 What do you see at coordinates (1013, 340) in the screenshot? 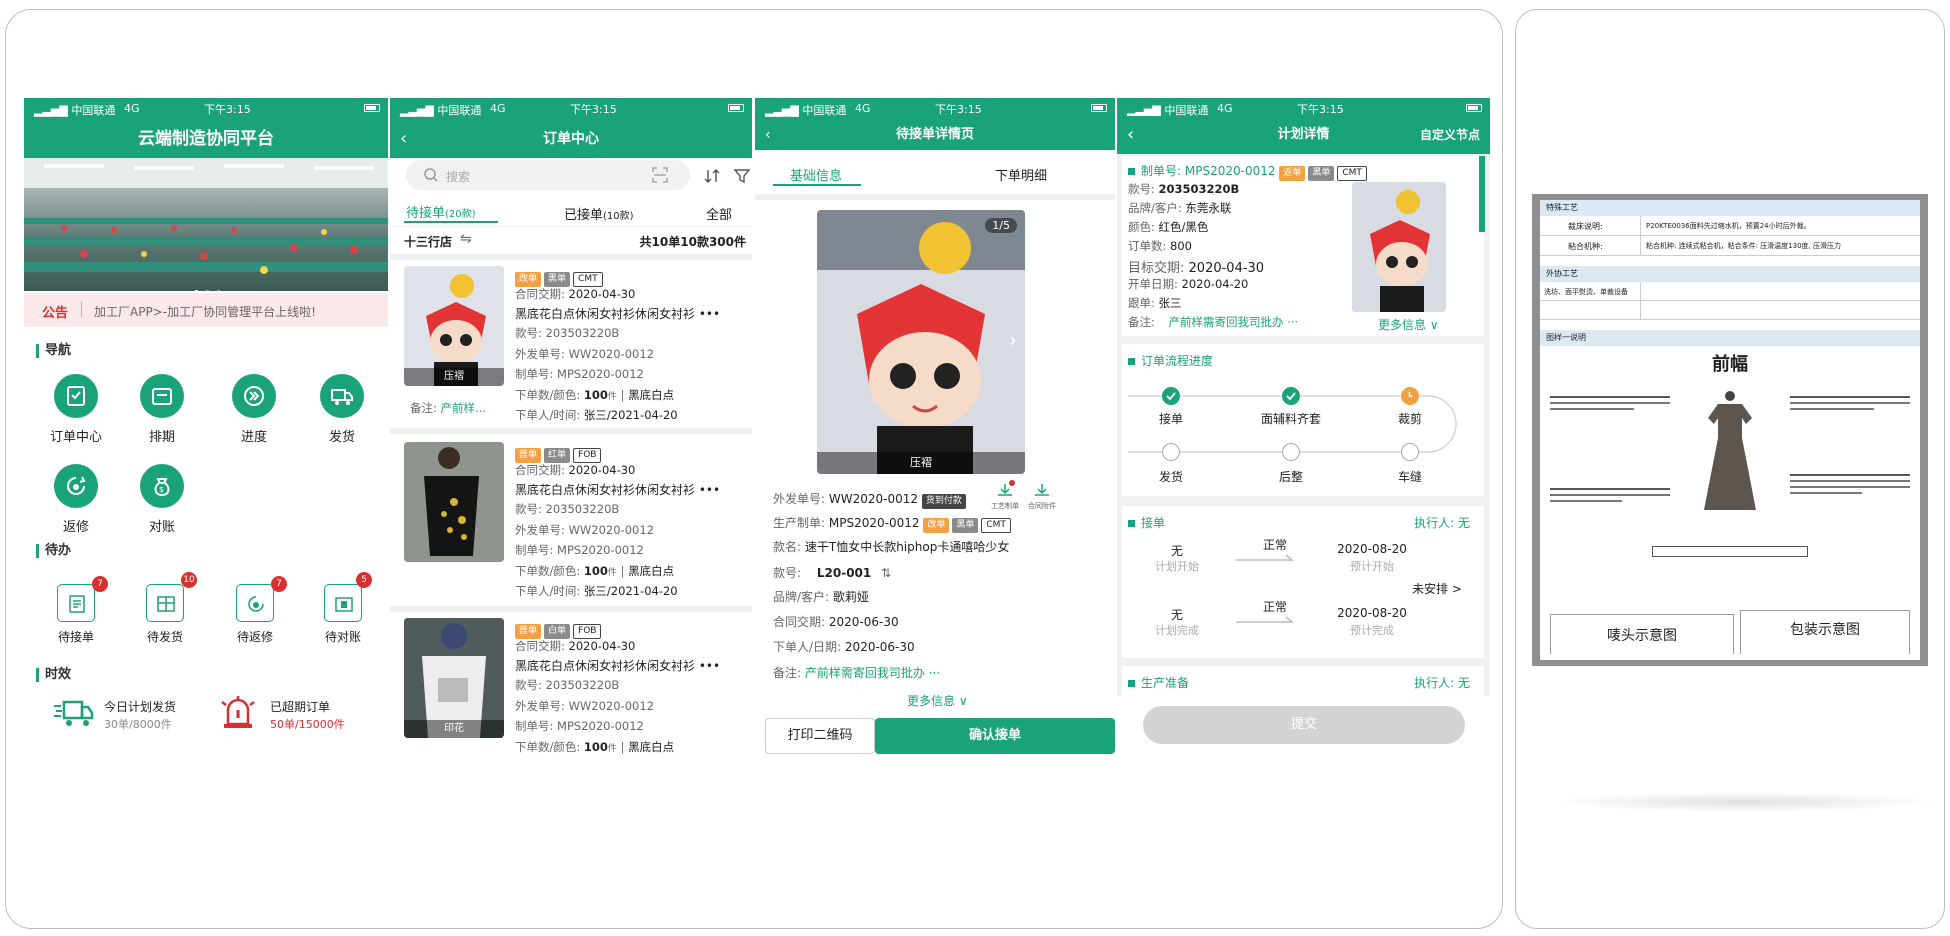
I see `next-image-icon: ›` at bounding box center [1013, 340].